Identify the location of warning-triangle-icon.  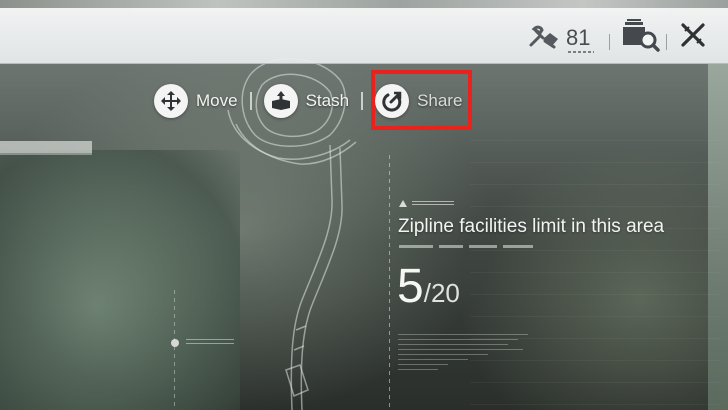
(403, 203).